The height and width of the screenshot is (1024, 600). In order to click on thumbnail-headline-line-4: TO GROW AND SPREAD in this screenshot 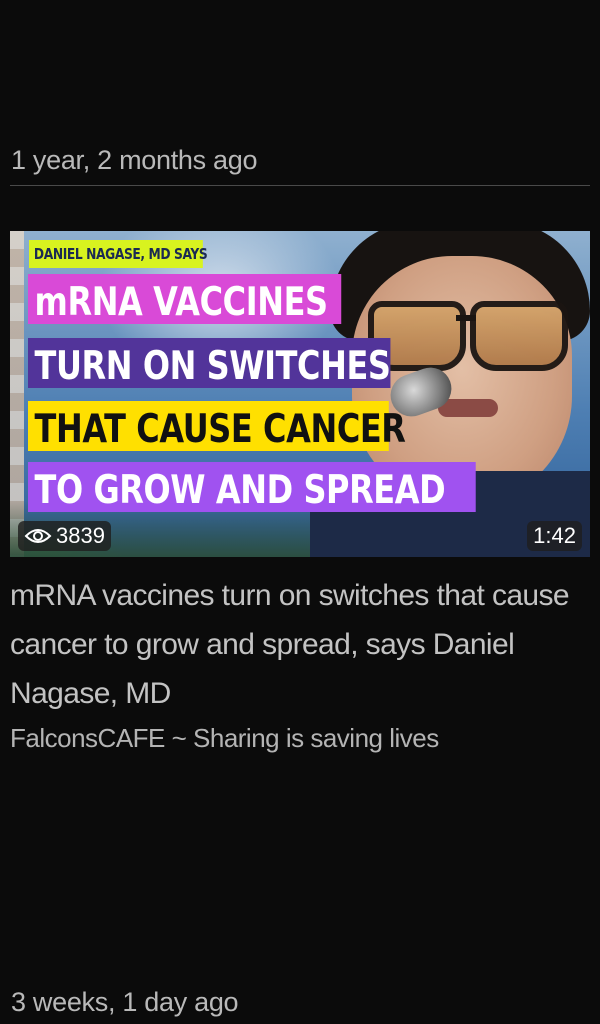, I will do `click(252, 487)`.